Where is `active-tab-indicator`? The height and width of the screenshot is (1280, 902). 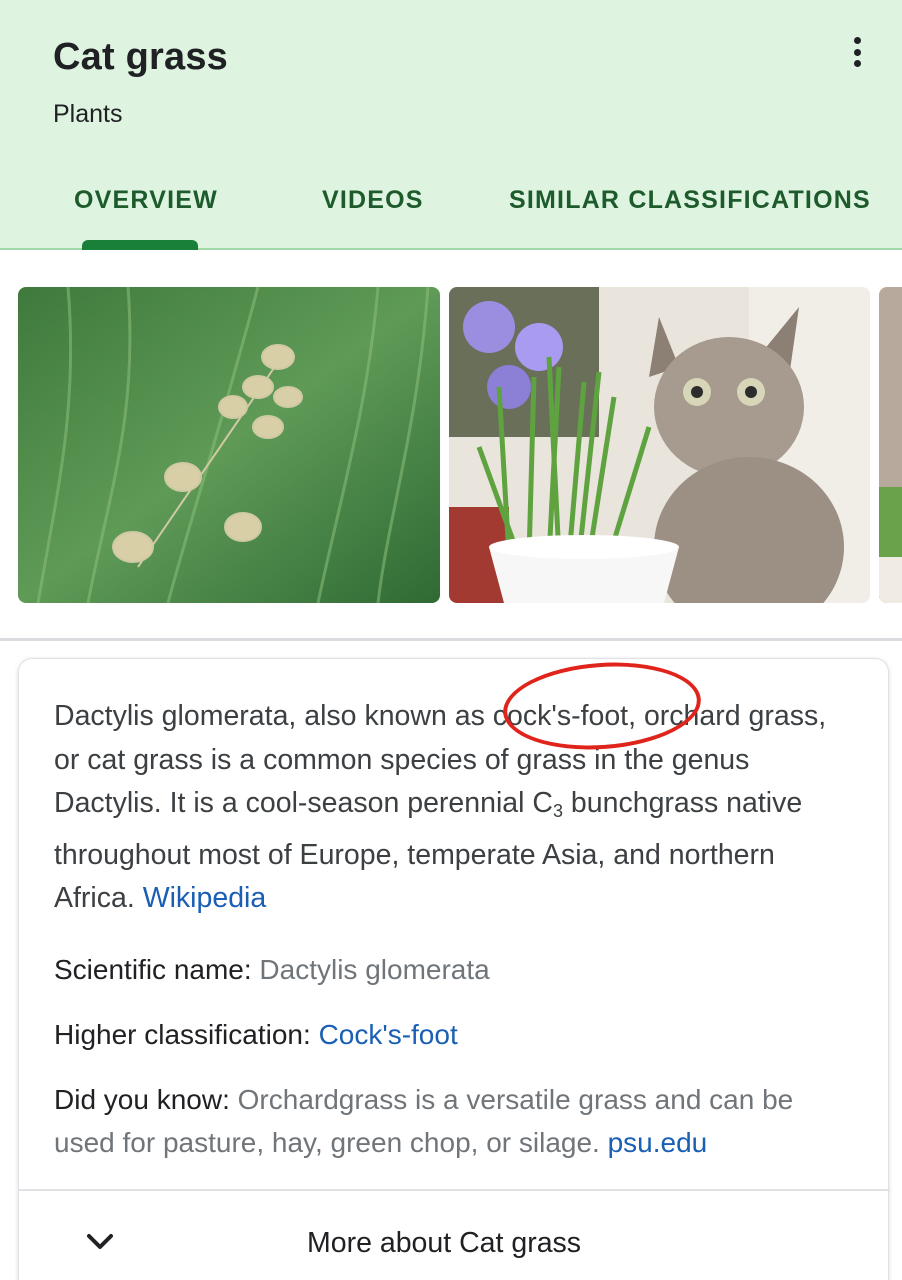 active-tab-indicator is located at coordinates (140, 245).